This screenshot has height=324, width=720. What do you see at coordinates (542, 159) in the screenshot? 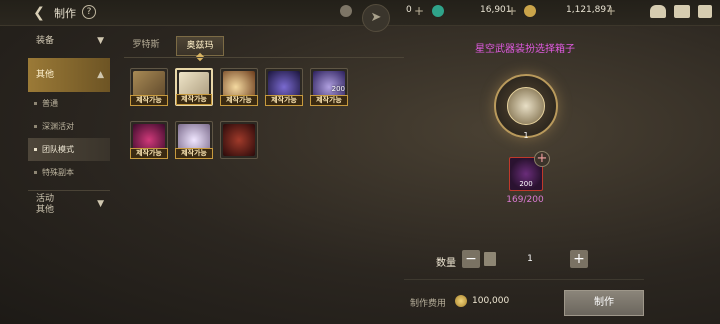
I see `add-material-icon: +` at bounding box center [542, 159].